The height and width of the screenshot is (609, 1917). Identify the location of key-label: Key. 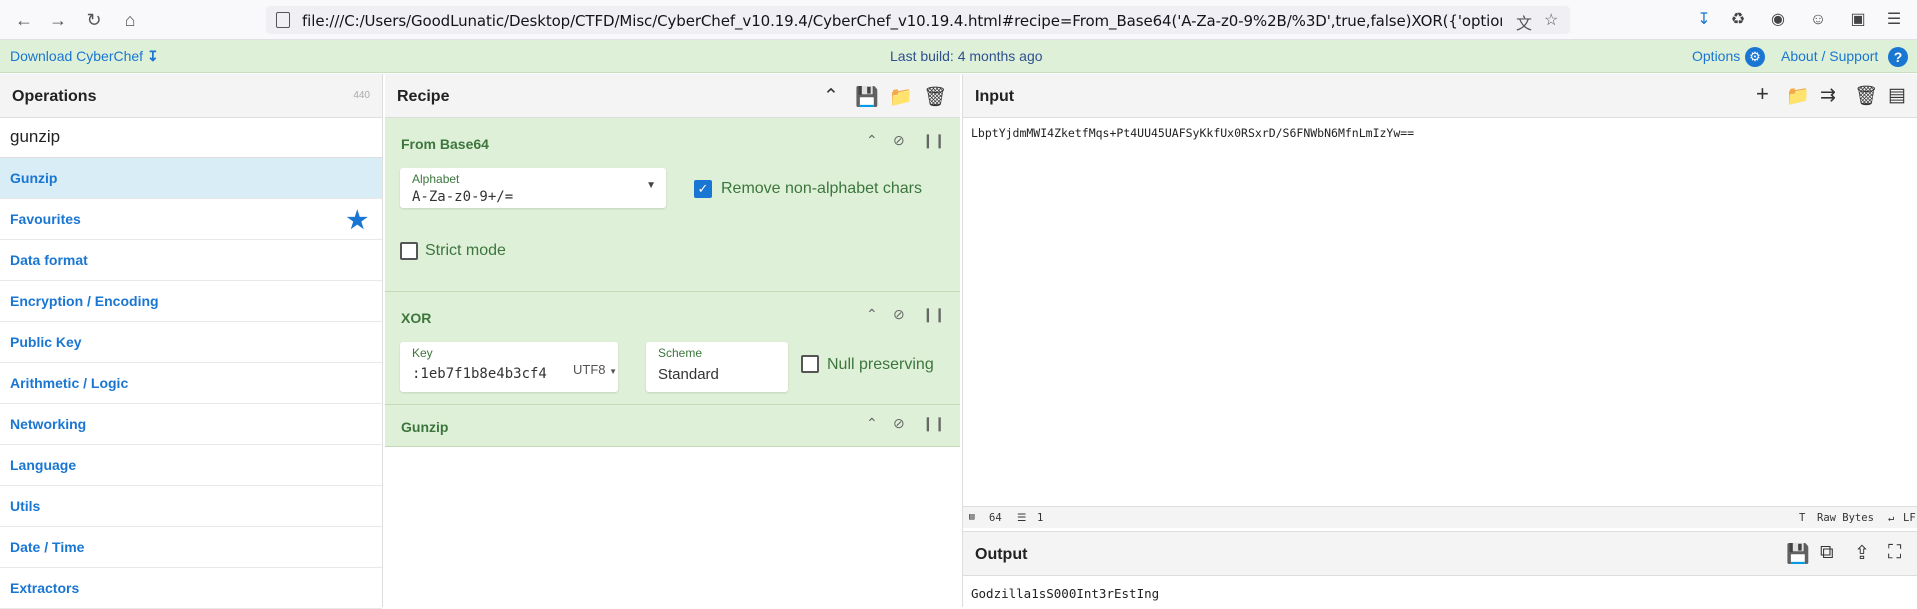
(422, 353).